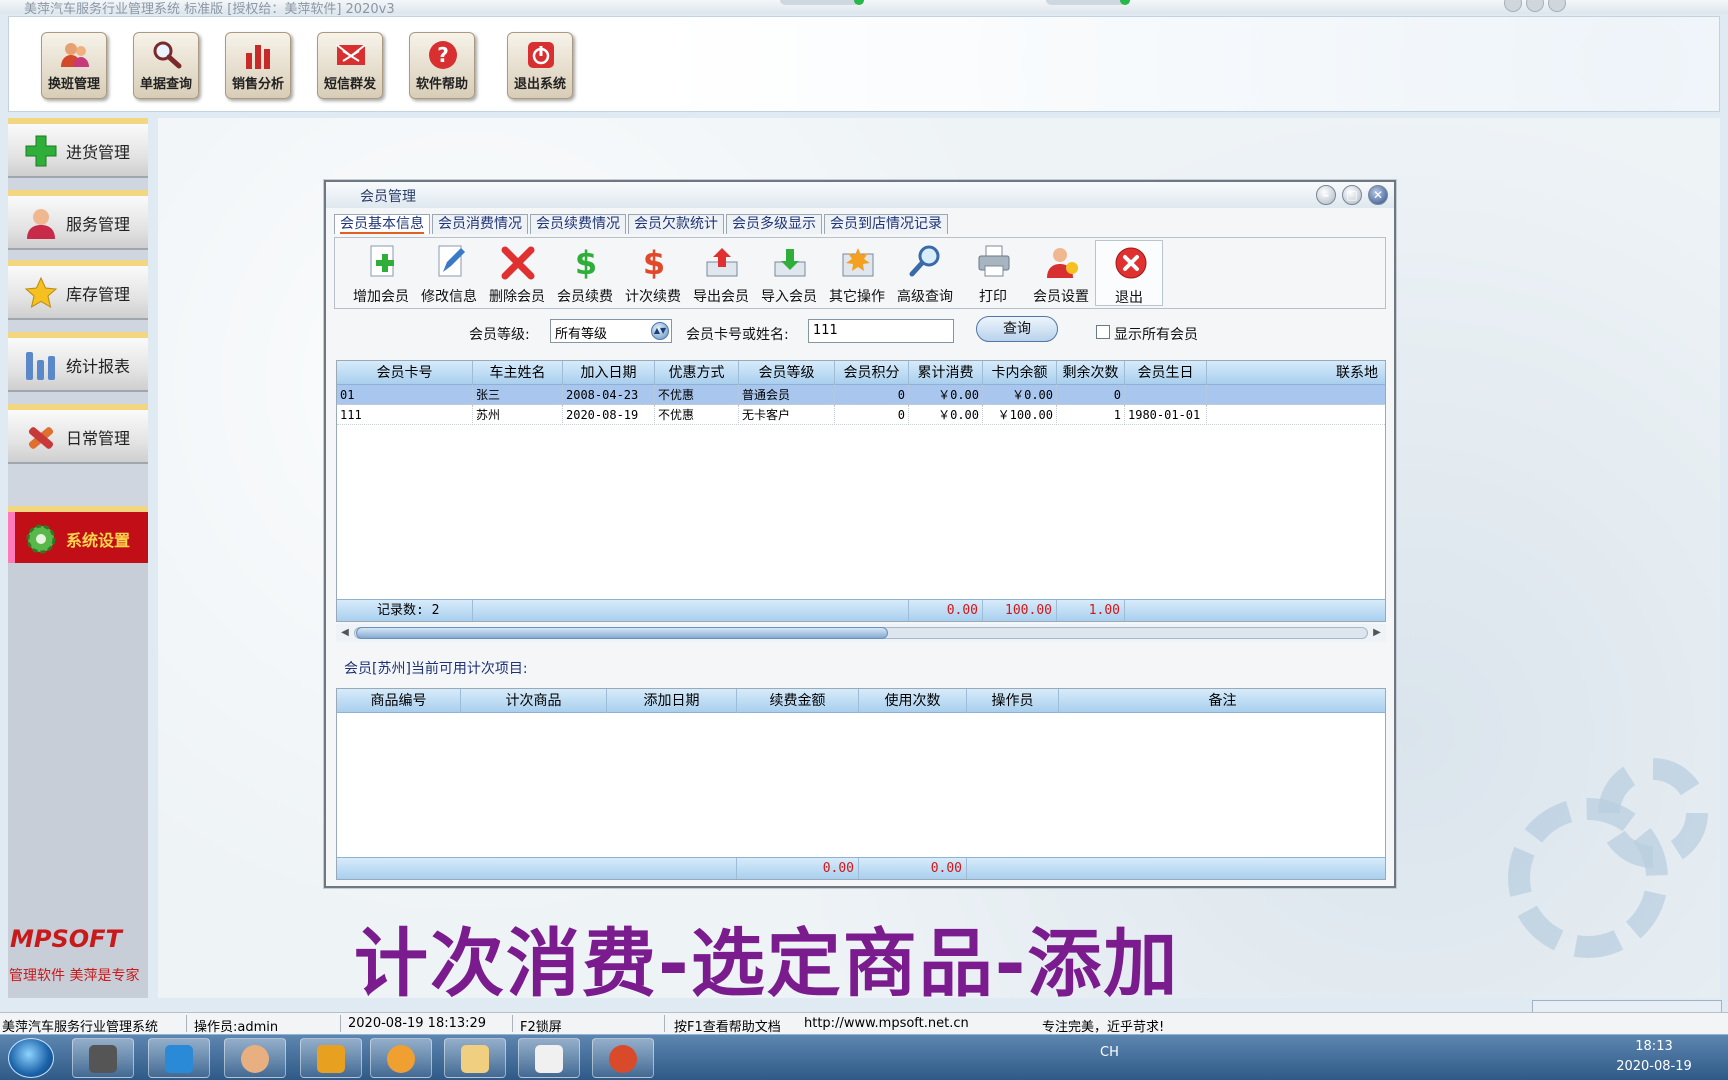 This screenshot has height=1080, width=1728. I want to click on software-help-button: ? 软件帮助, so click(442, 65).